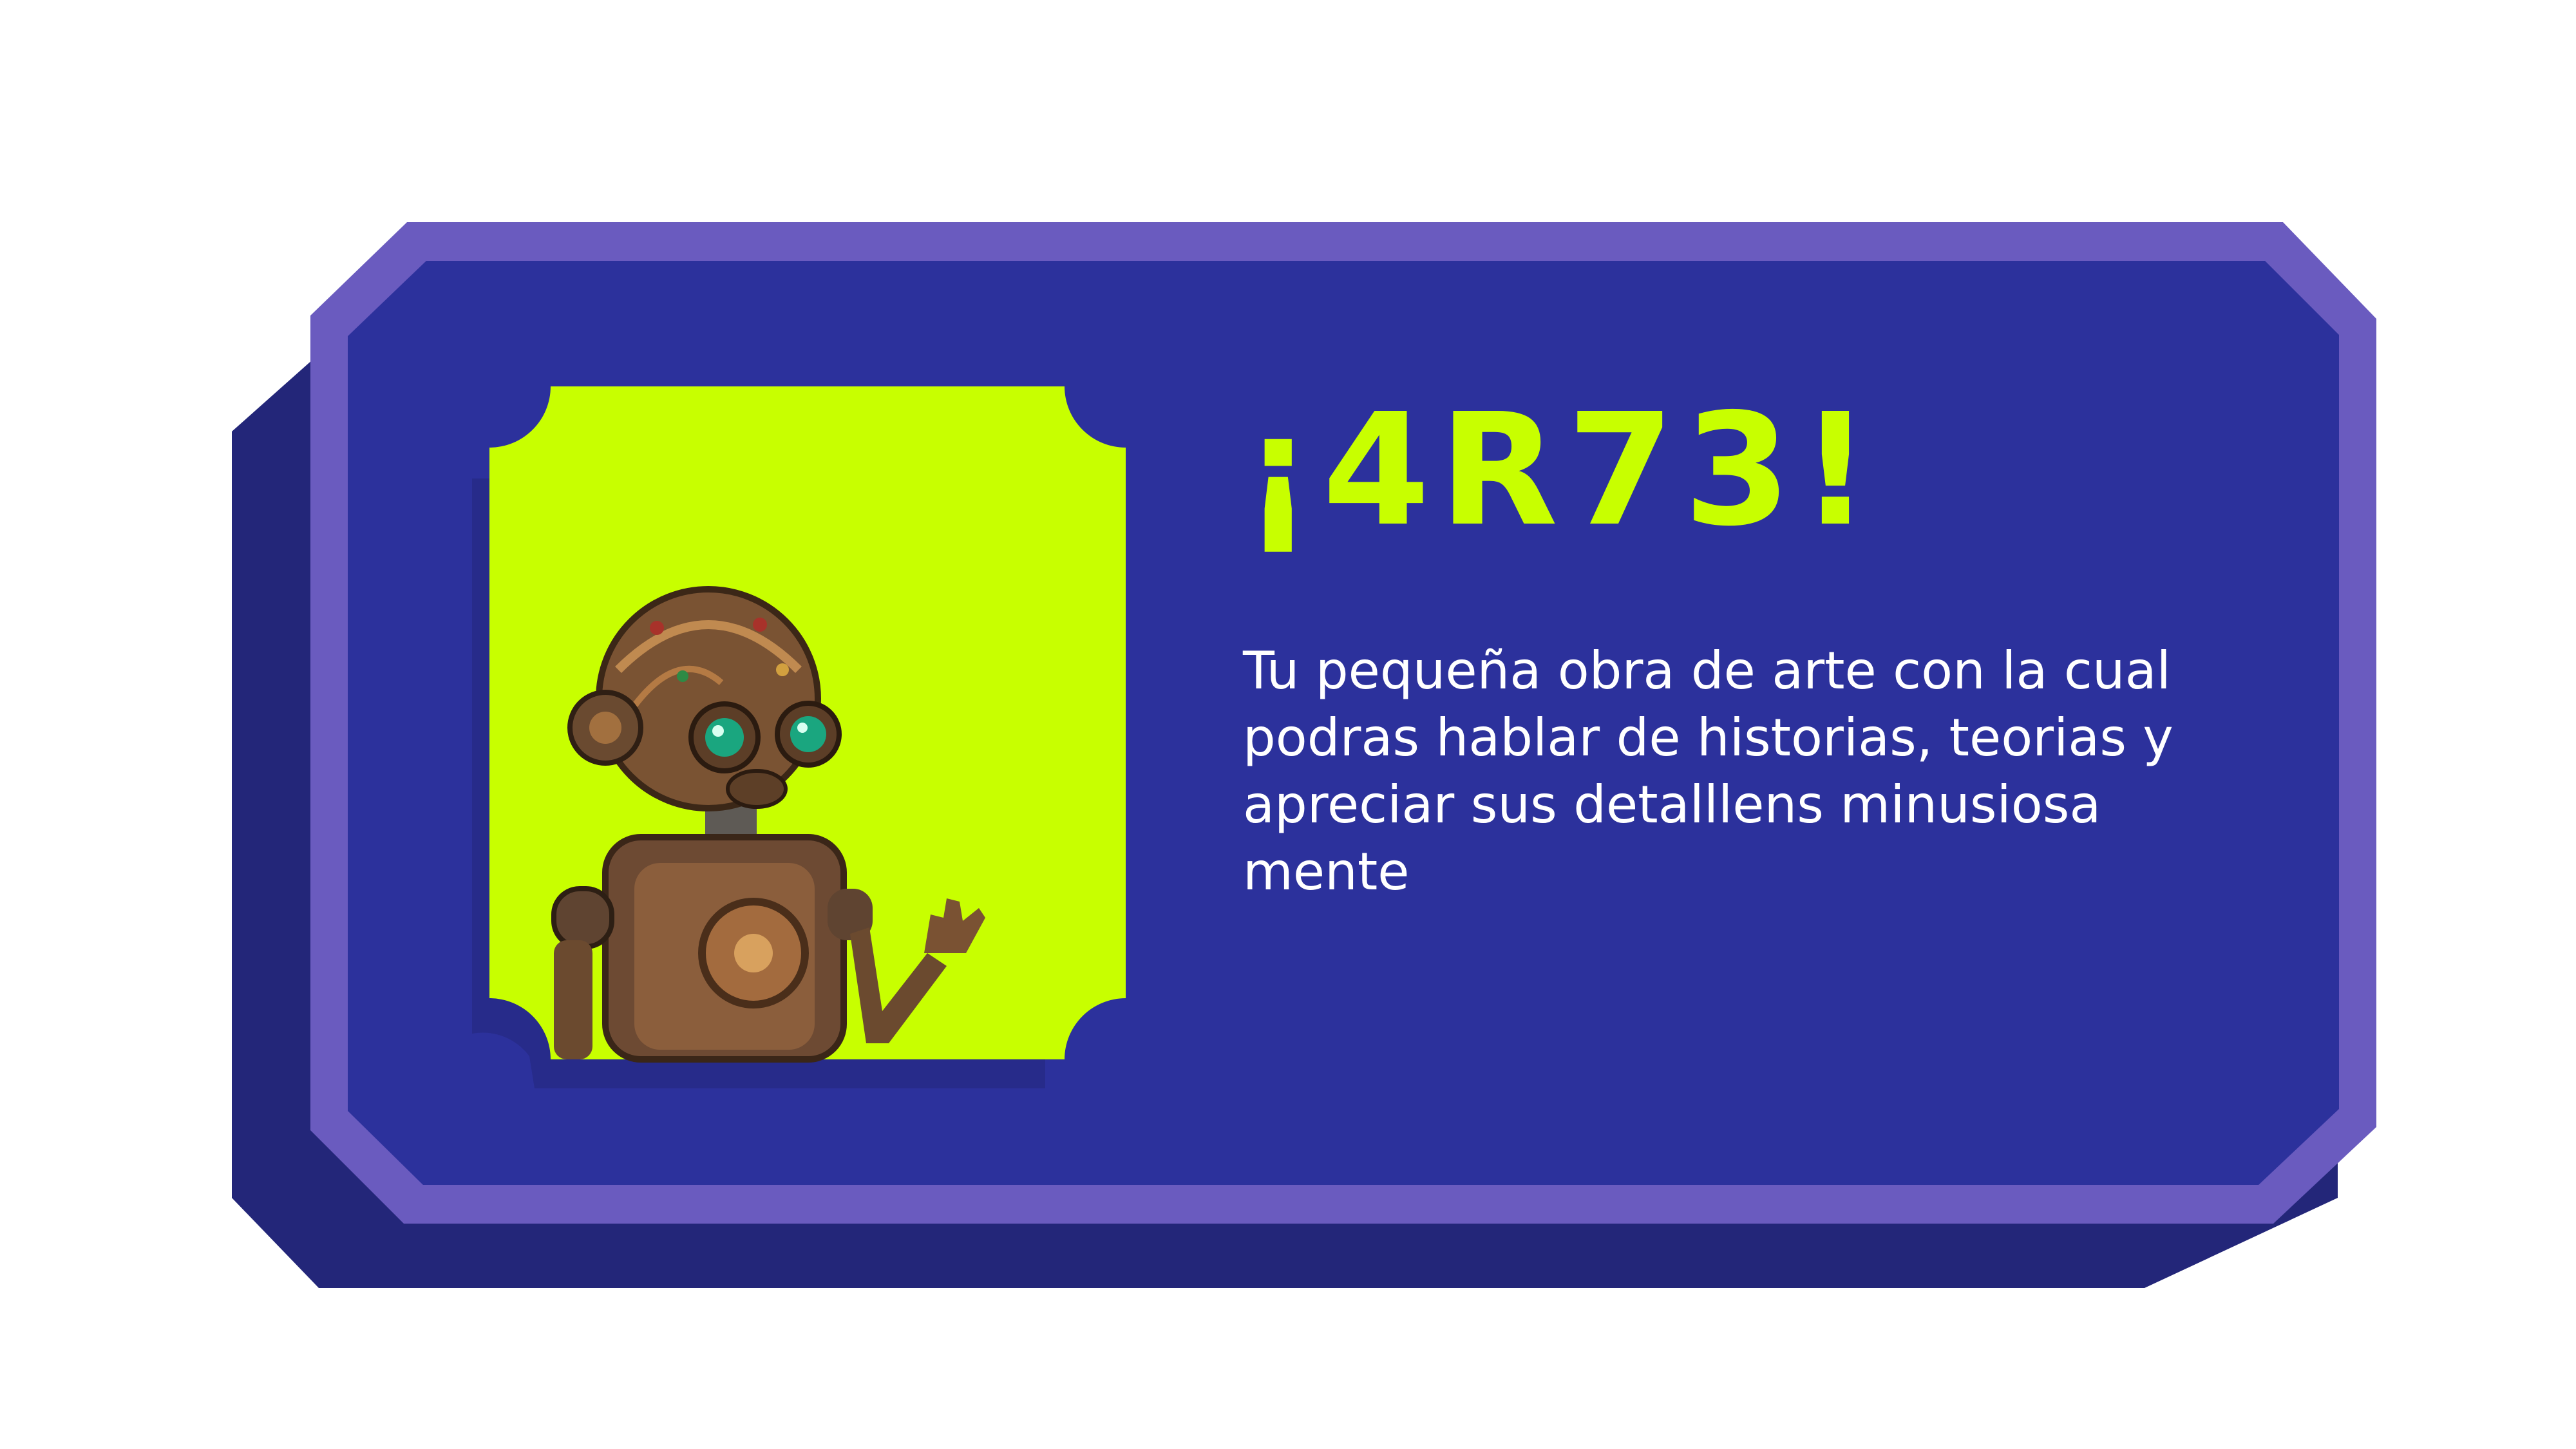 Image resolution: width=2576 pixels, height=1449 pixels. What do you see at coordinates (573, 1000) in the screenshot?
I see `robot-left-arm` at bounding box center [573, 1000].